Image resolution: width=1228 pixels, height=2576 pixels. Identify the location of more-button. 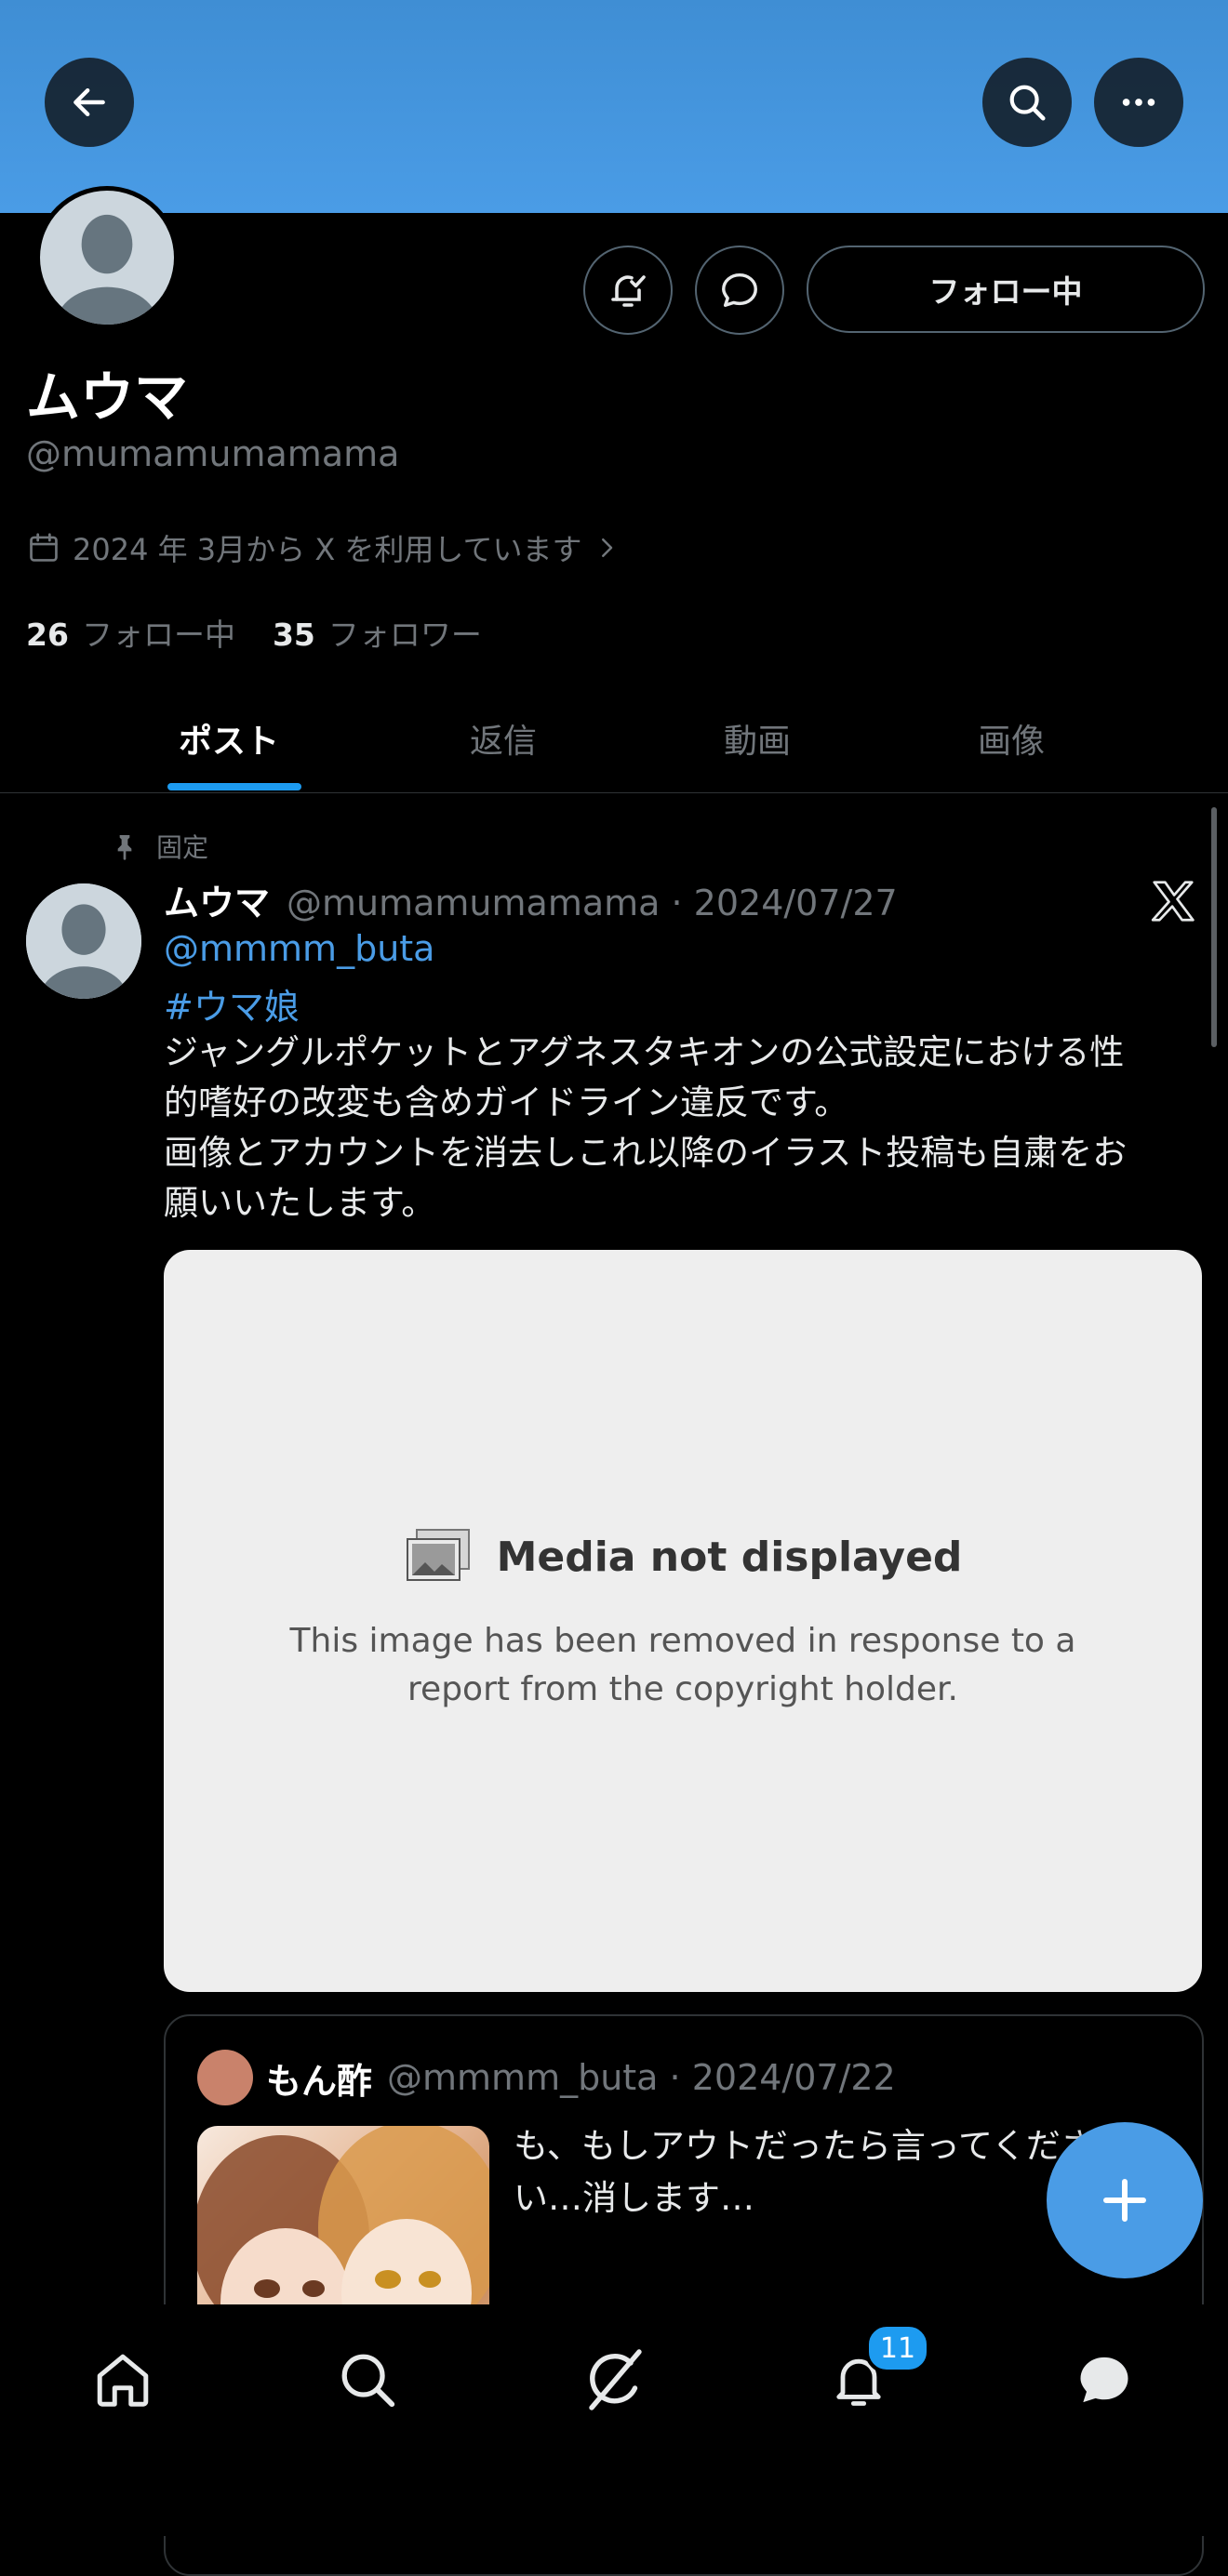
(1138, 102).